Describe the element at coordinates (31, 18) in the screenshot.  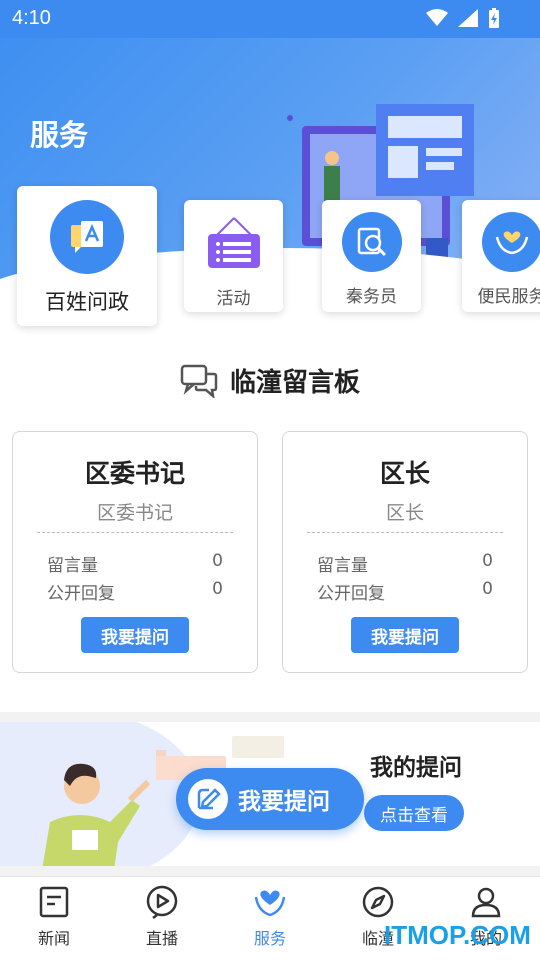
I see `status-time: 4:10` at that location.